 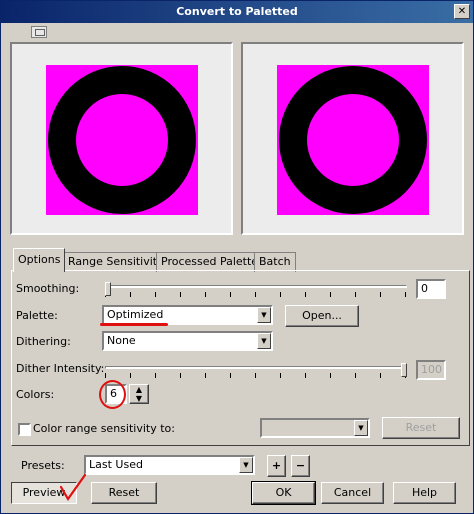 I want to click on window-title: Convert to Paletted, so click(x=237, y=11).